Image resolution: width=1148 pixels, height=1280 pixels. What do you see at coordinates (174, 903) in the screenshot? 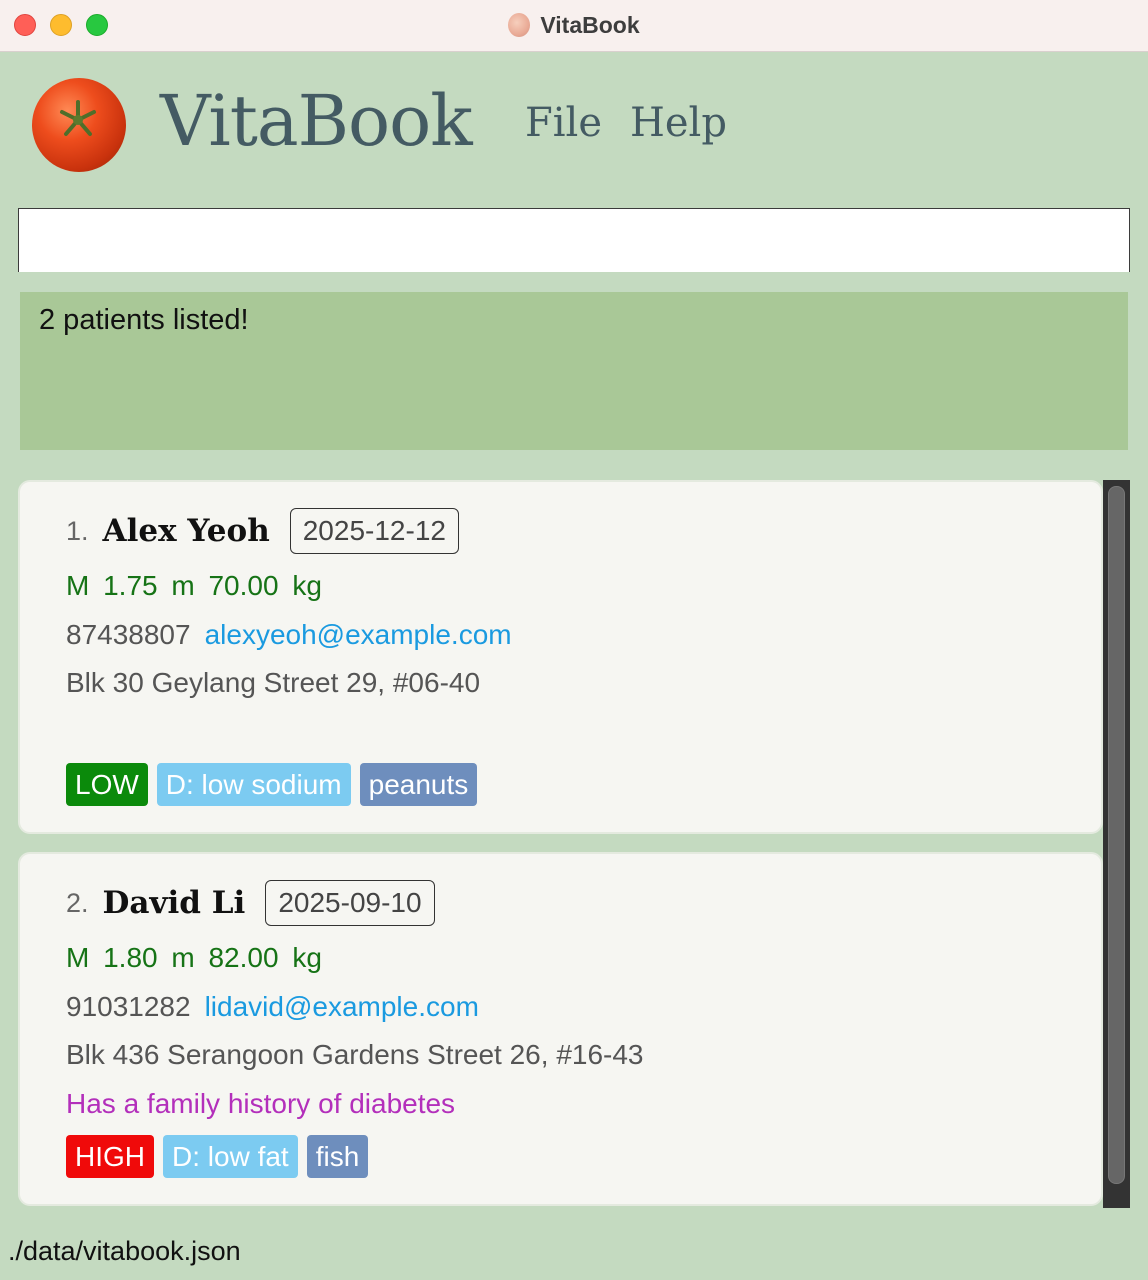
I see `patient-name: David Li` at bounding box center [174, 903].